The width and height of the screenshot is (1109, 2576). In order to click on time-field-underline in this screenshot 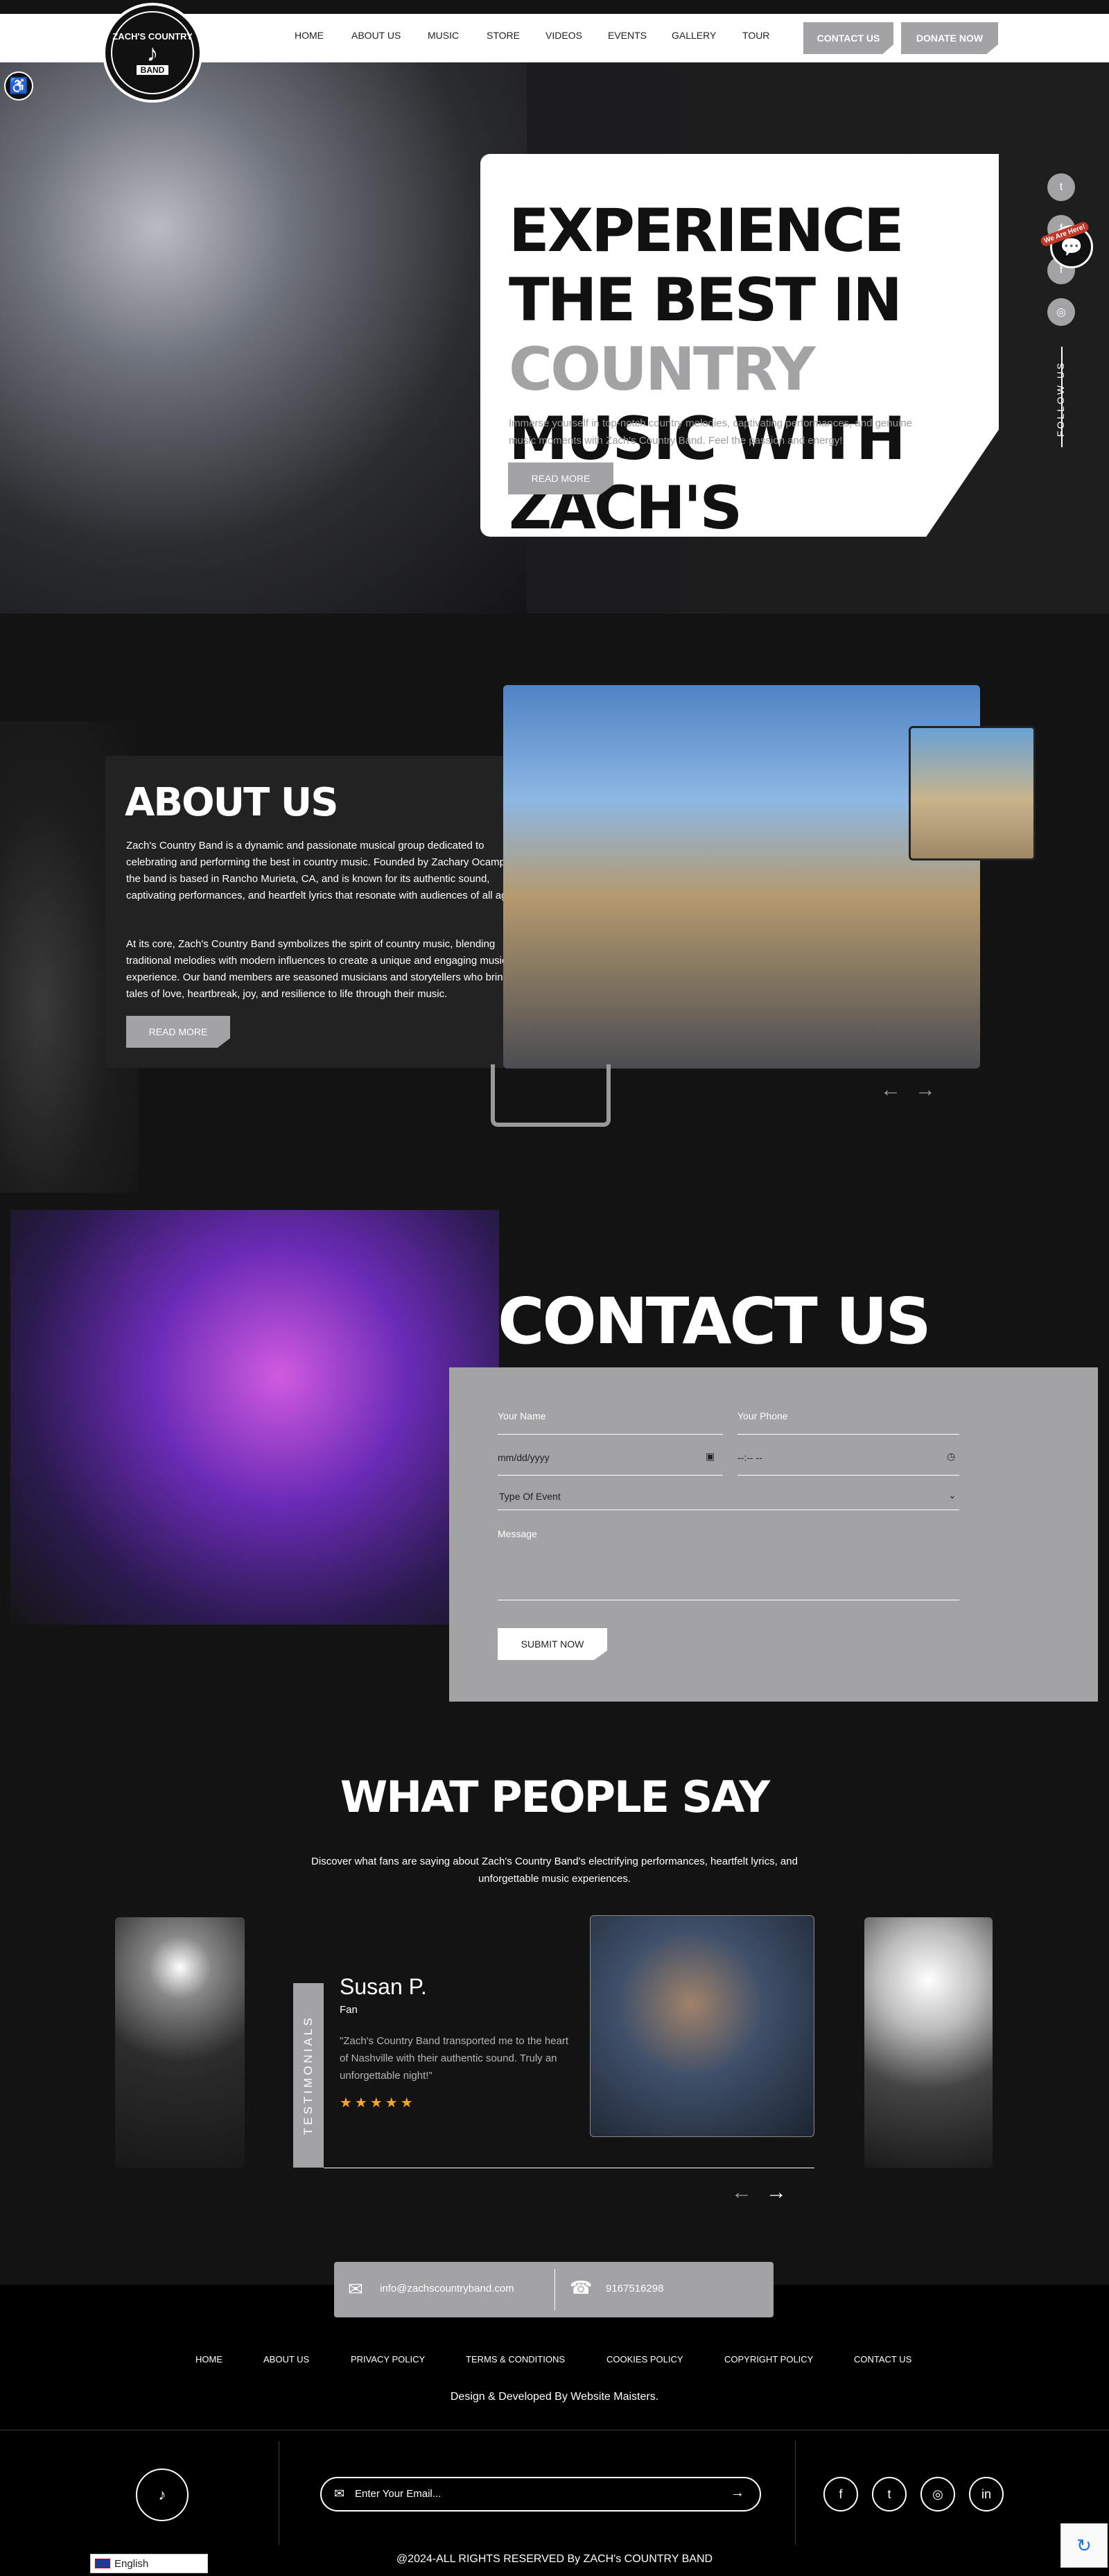, I will do `click(848, 1475)`.